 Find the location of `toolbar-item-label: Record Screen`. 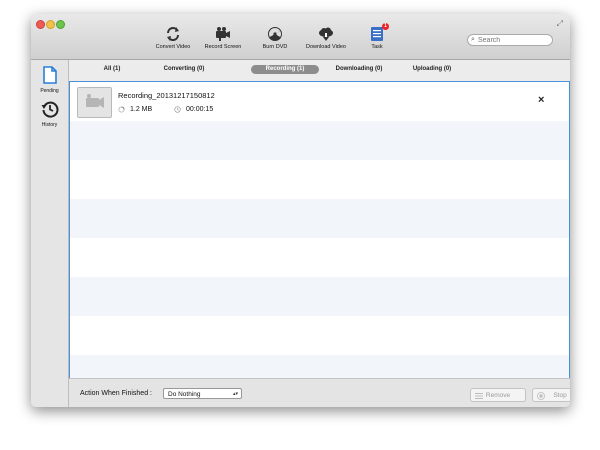

toolbar-item-label: Record Screen is located at coordinates (223, 47).